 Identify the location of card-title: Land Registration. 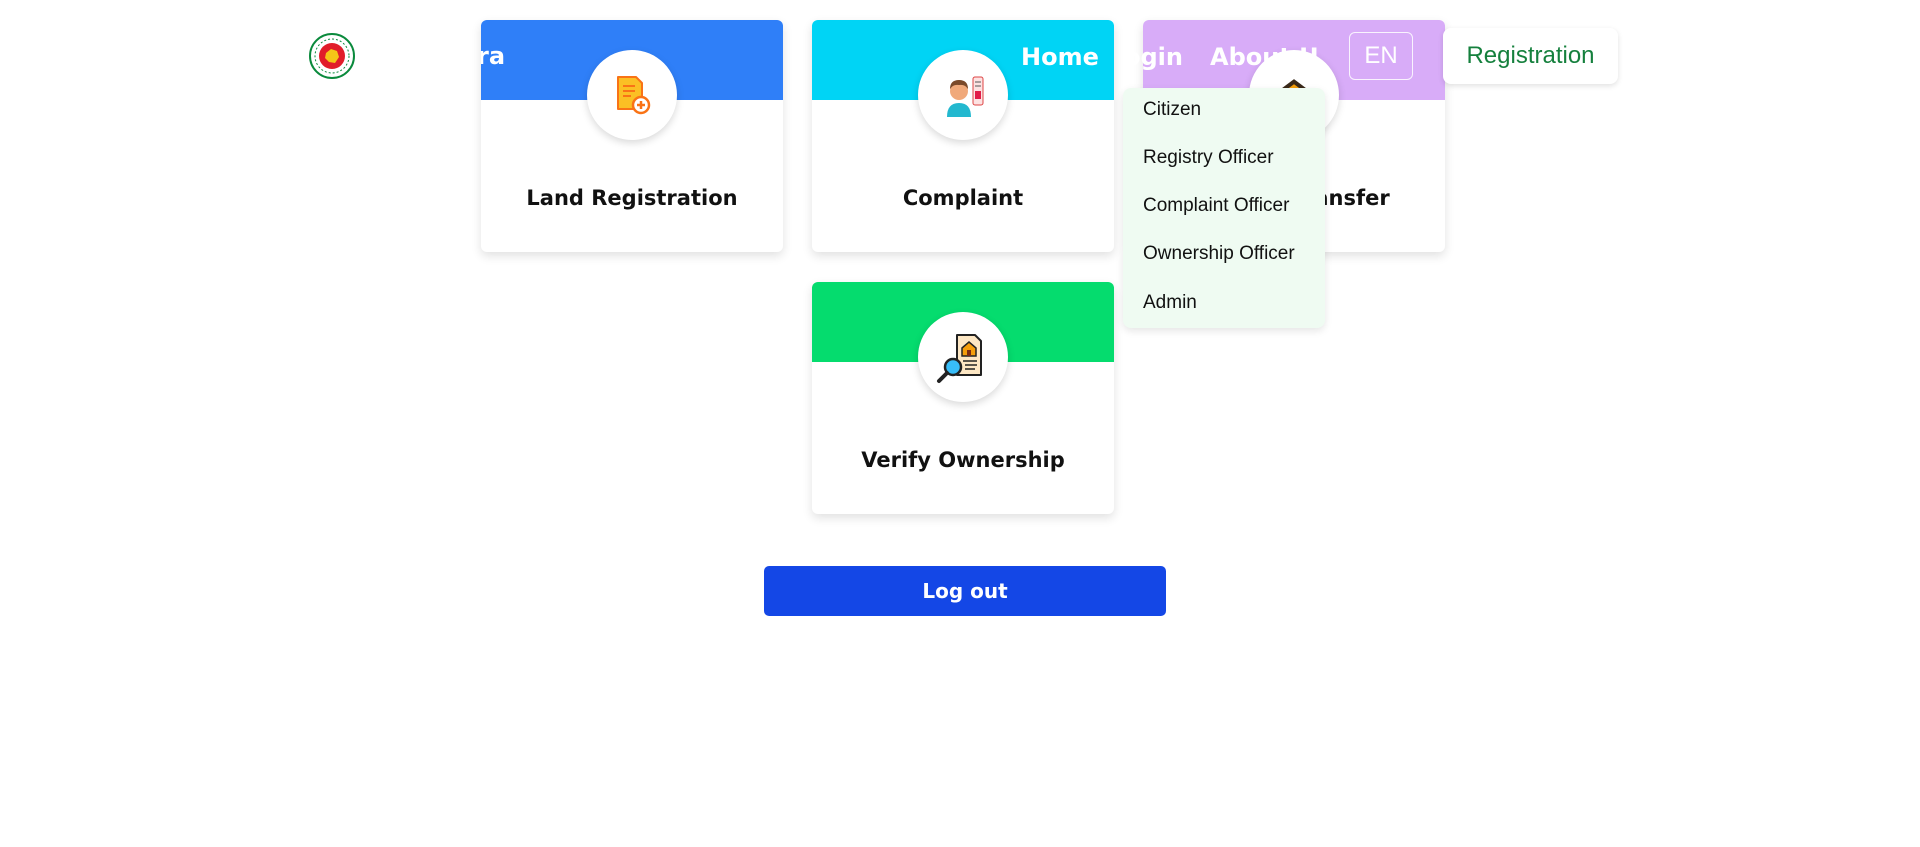
(632, 198).